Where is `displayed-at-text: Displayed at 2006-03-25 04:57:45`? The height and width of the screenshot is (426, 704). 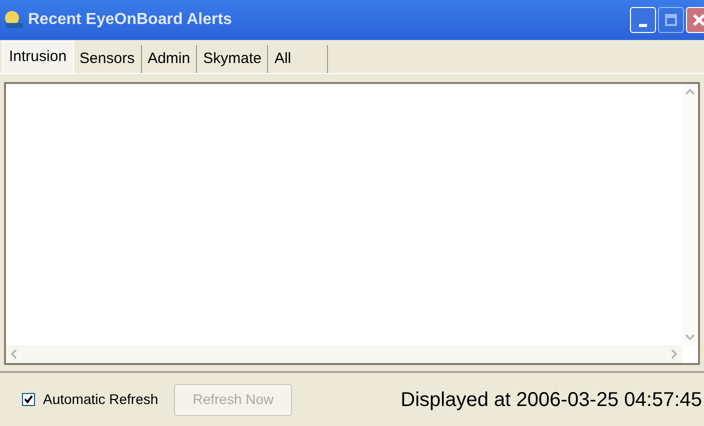 displayed-at-text: Displayed at 2006-03-25 04:57:45 is located at coordinates (551, 400).